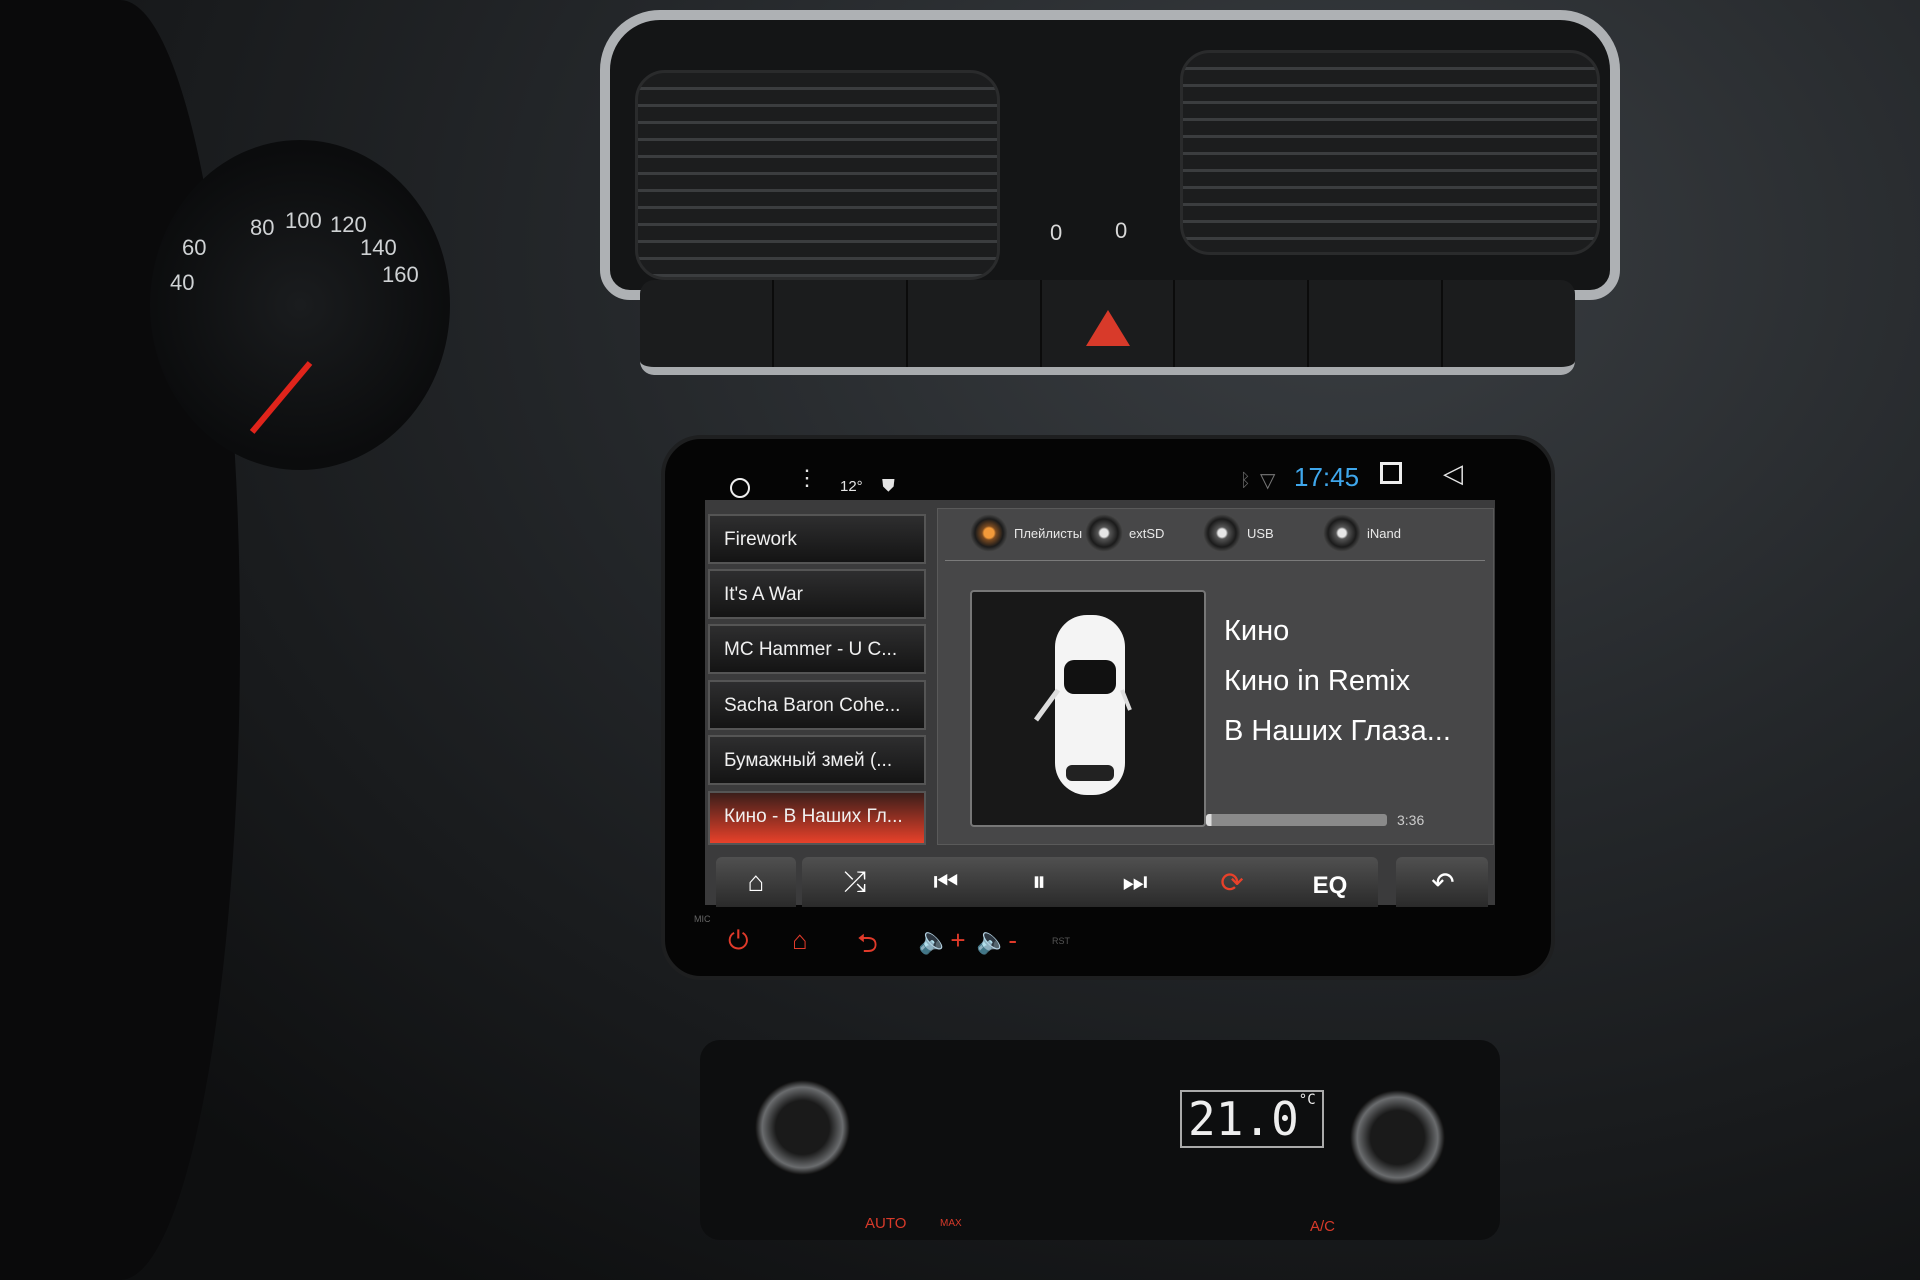 The image size is (1920, 1280). I want to click on front-defrost-button, so click(1376, 323).